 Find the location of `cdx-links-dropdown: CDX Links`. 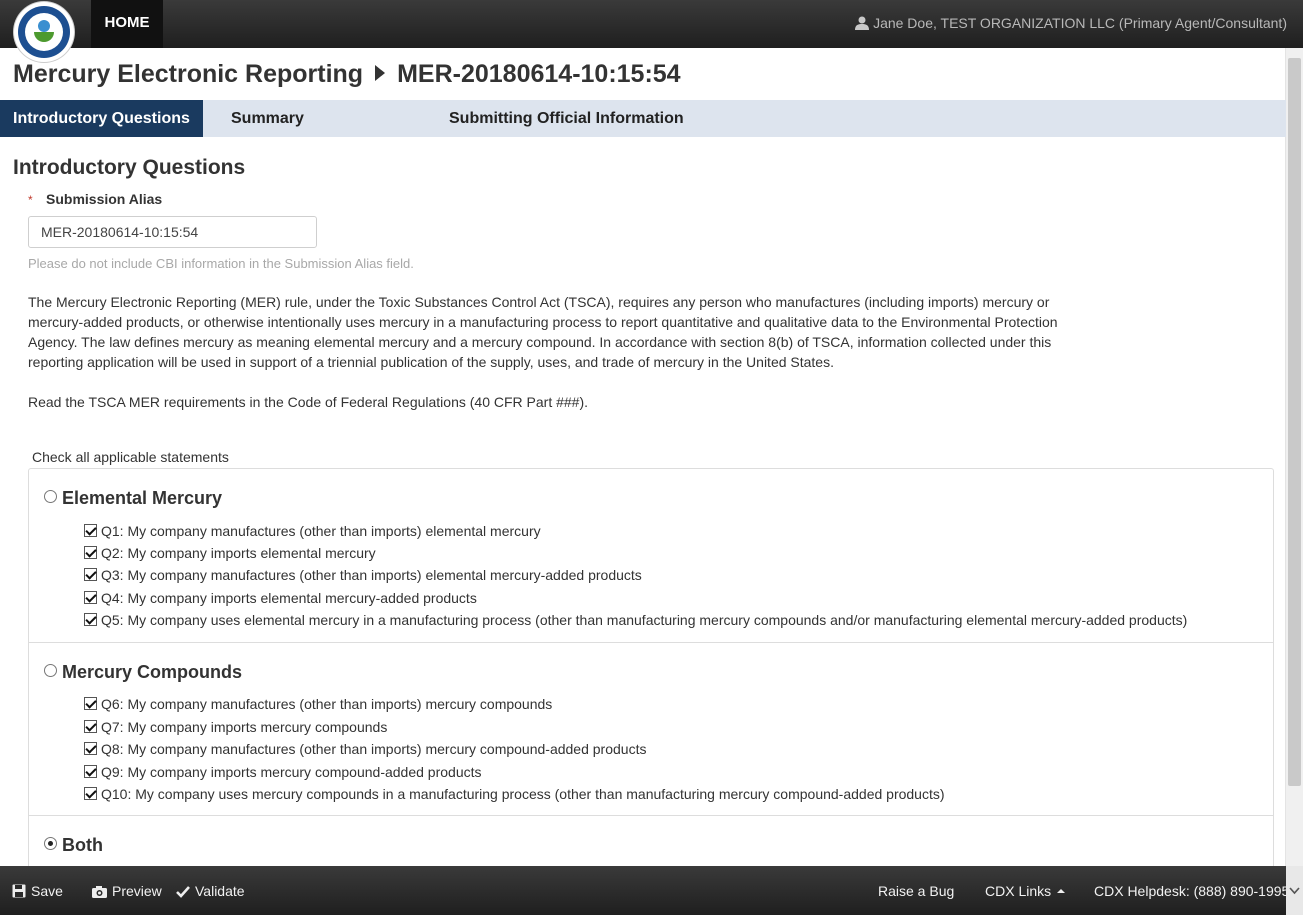

cdx-links-dropdown: CDX Links is located at coordinates (1025, 890).